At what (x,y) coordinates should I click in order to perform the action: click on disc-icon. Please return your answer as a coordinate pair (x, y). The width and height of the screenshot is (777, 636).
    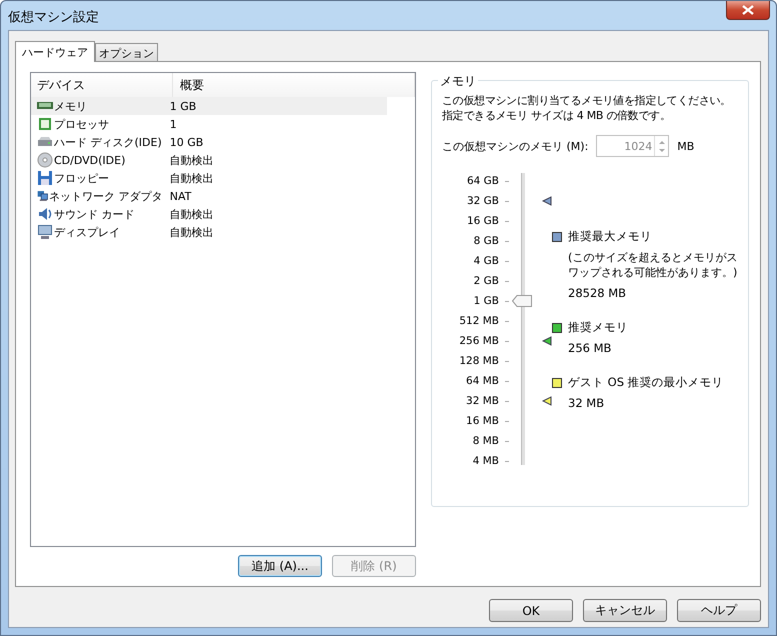
    Looking at the image, I should click on (45, 160).